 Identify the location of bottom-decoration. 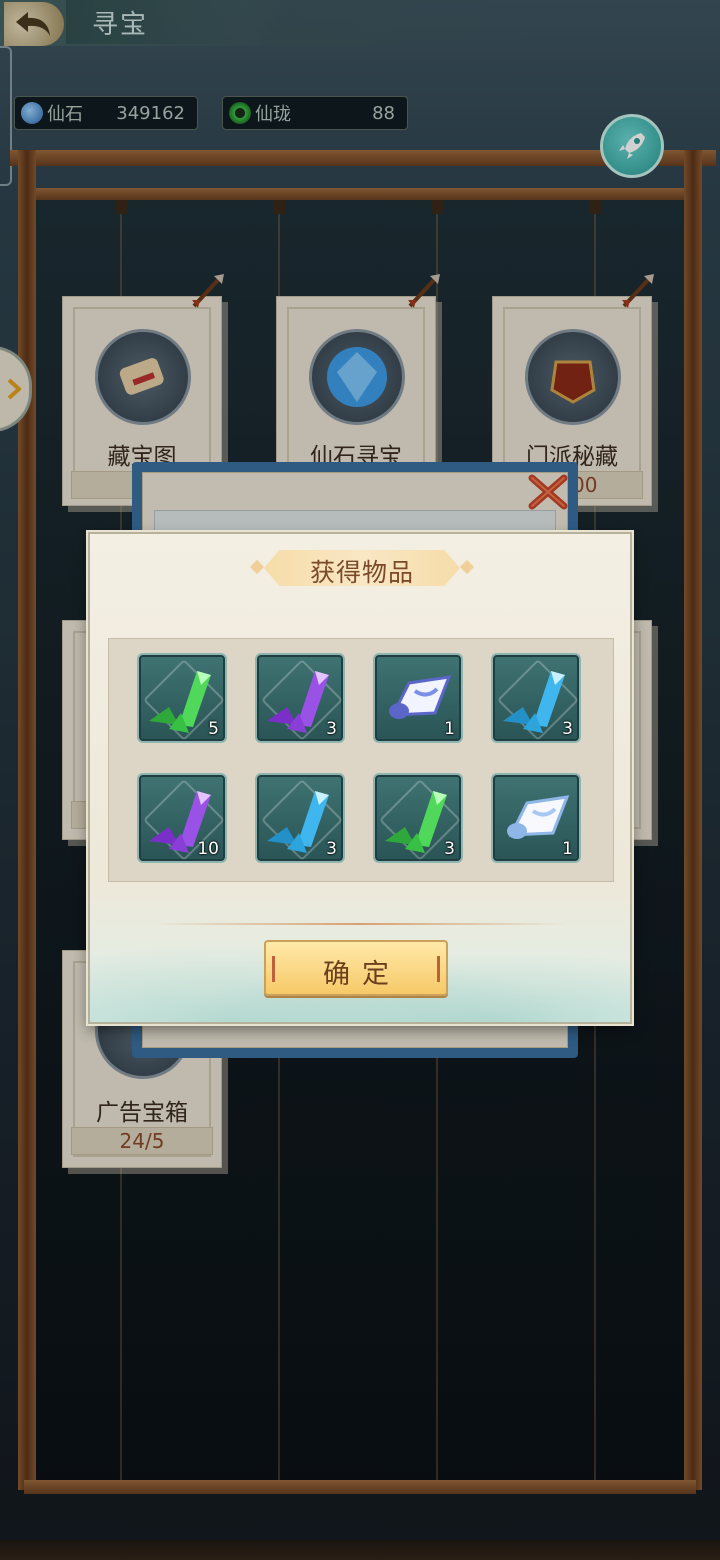
(360, 1550).